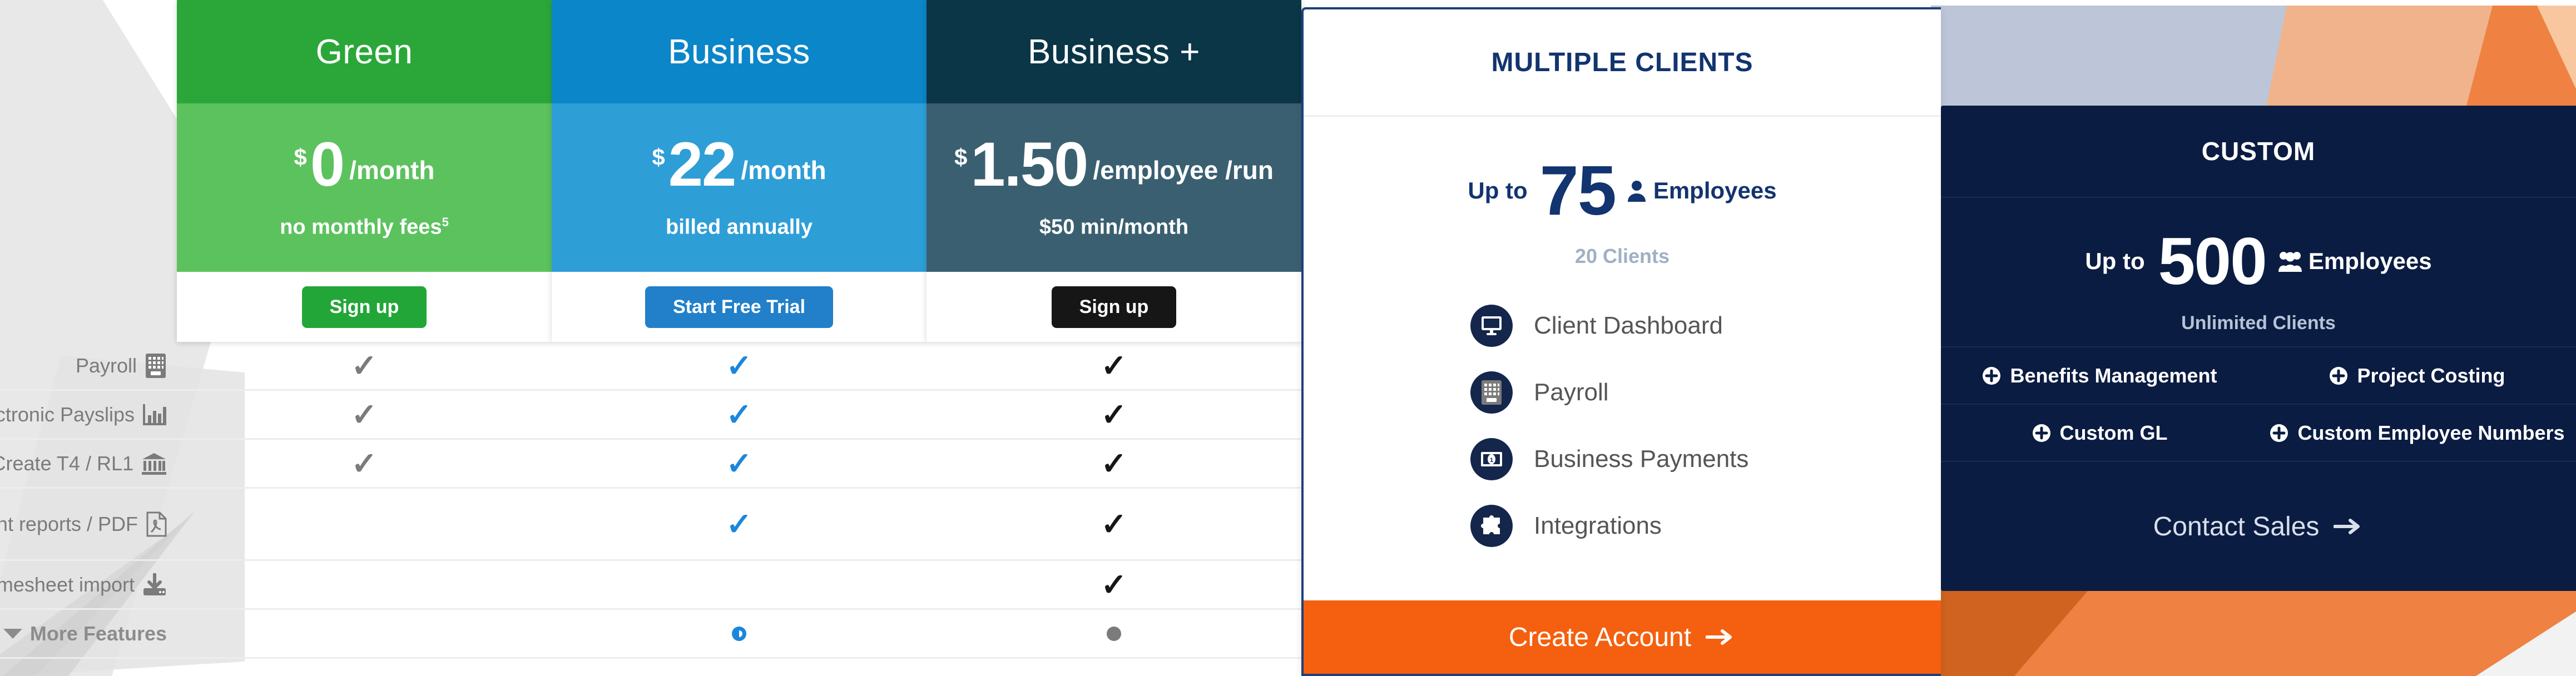 The width and height of the screenshot is (2576, 676). I want to click on custom-title: CUSTOM, so click(2258, 152).